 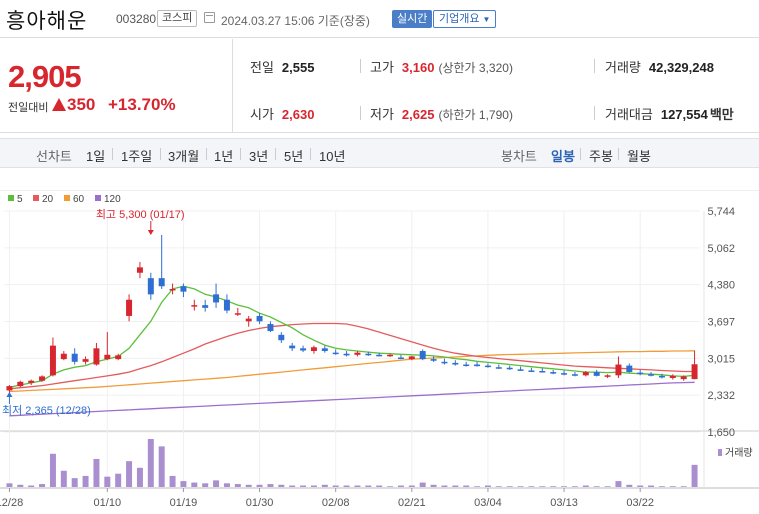 I want to click on period-5y: 5년, so click(x=293, y=155).